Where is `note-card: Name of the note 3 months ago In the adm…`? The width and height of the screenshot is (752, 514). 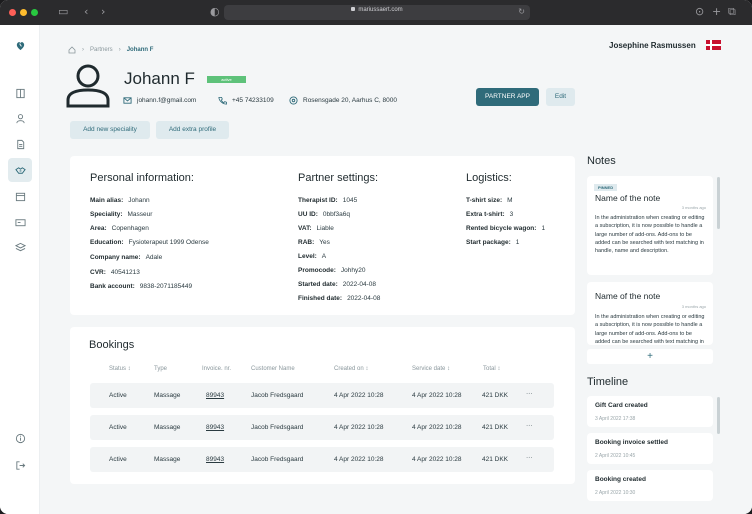 note-card: Name of the note 3 months ago In the adm… is located at coordinates (650, 313).